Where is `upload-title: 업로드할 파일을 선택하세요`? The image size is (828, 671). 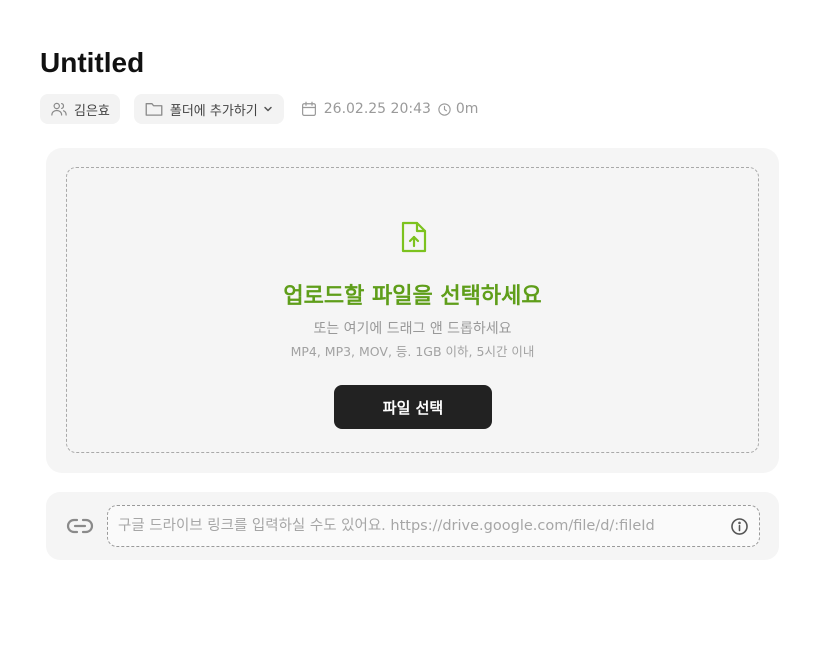 upload-title: 업로드할 파일을 선택하세요 is located at coordinates (412, 296).